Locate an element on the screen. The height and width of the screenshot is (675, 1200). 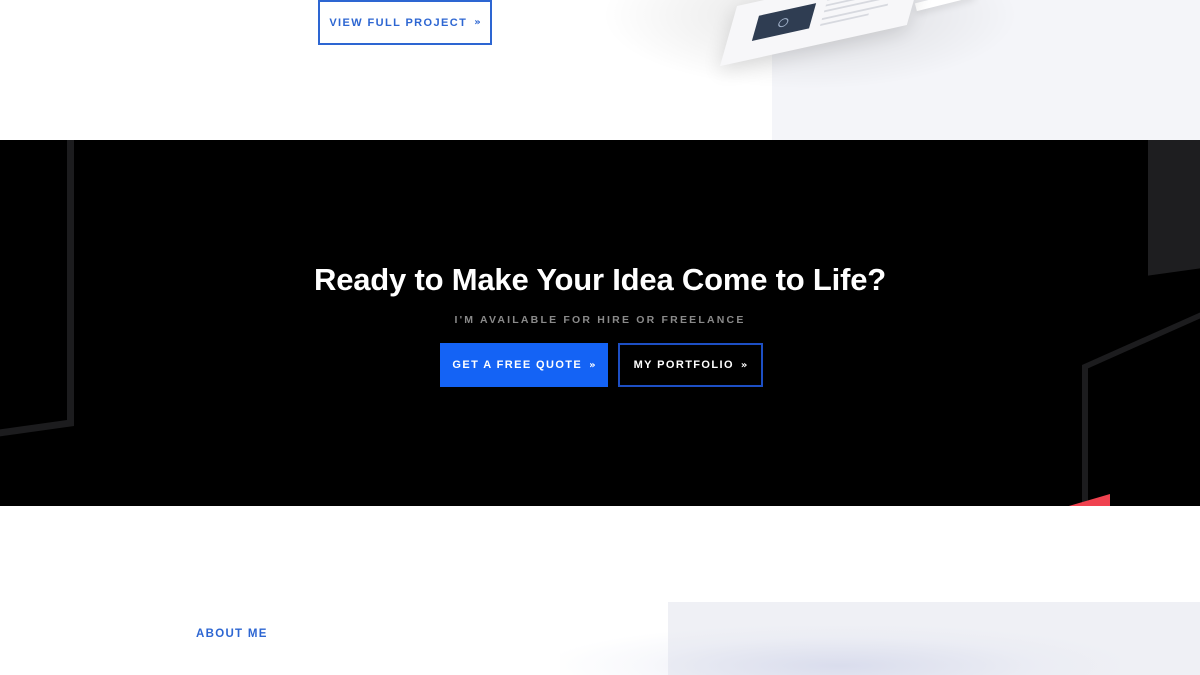
my-portfolio-button: MY PORTFOLIO » is located at coordinates (690, 365).